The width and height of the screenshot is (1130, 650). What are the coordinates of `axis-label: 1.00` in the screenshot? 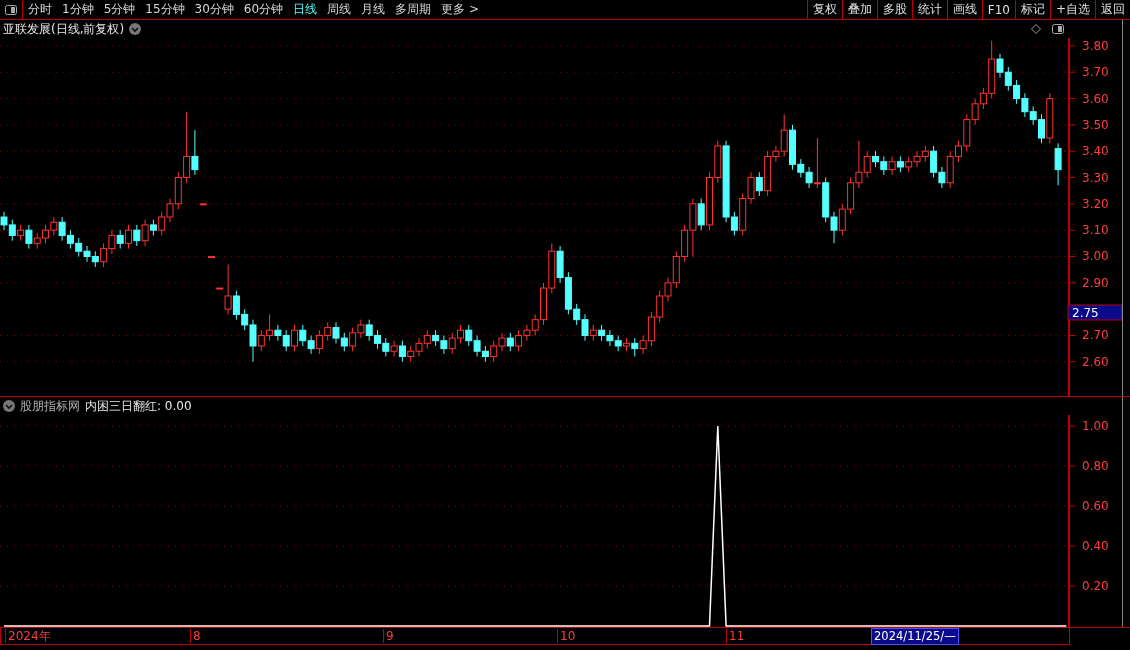 It's located at (1095, 426).